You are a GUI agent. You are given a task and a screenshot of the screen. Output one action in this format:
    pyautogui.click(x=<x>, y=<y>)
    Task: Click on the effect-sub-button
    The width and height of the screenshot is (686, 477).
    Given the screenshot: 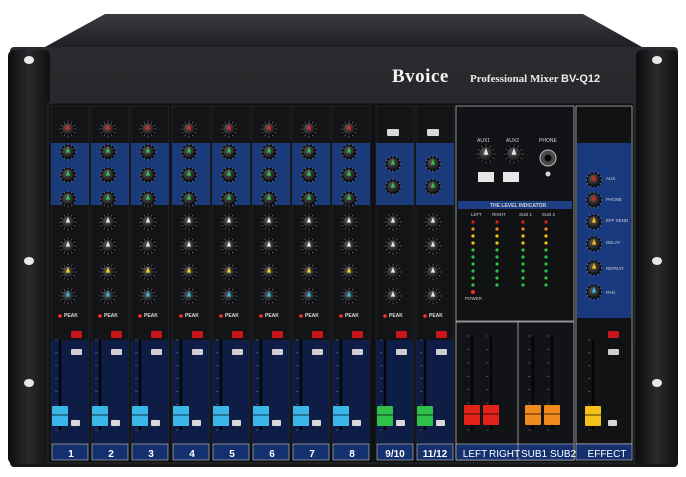 What is the action you would take?
    pyautogui.click(x=613, y=352)
    